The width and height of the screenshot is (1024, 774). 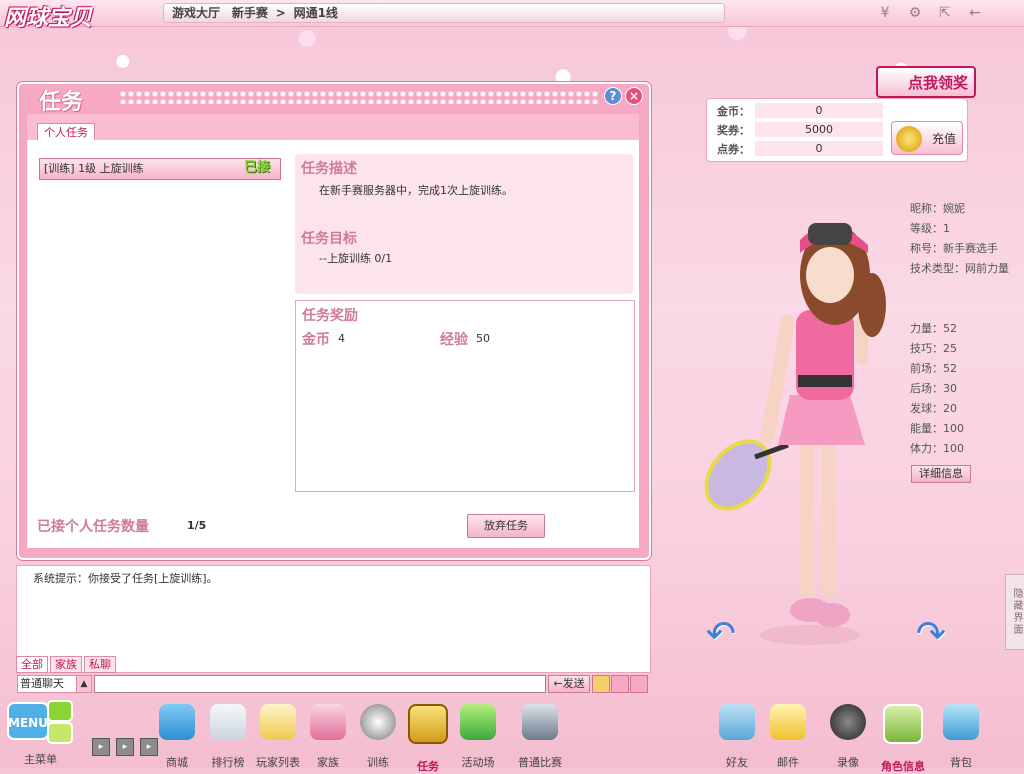 What do you see at coordinates (819, 129) in the screenshot?
I see `ticket-value: 5000` at bounding box center [819, 129].